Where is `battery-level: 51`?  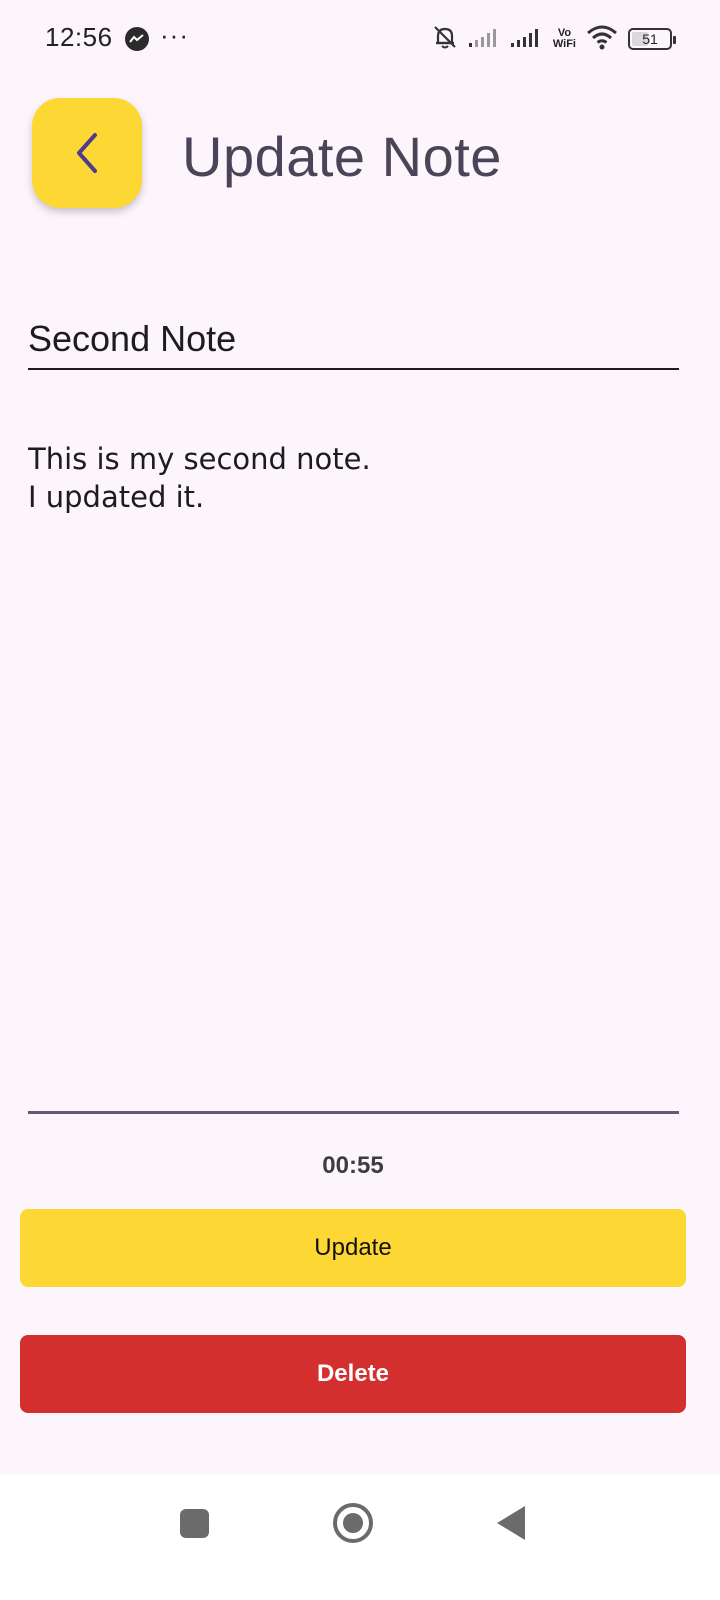 battery-level: 51 is located at coordinates (650, 39).